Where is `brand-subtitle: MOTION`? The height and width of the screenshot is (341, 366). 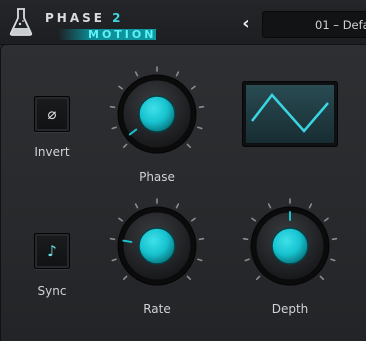 brand-subtitle: MOTION is located at coordinates (122, 34).